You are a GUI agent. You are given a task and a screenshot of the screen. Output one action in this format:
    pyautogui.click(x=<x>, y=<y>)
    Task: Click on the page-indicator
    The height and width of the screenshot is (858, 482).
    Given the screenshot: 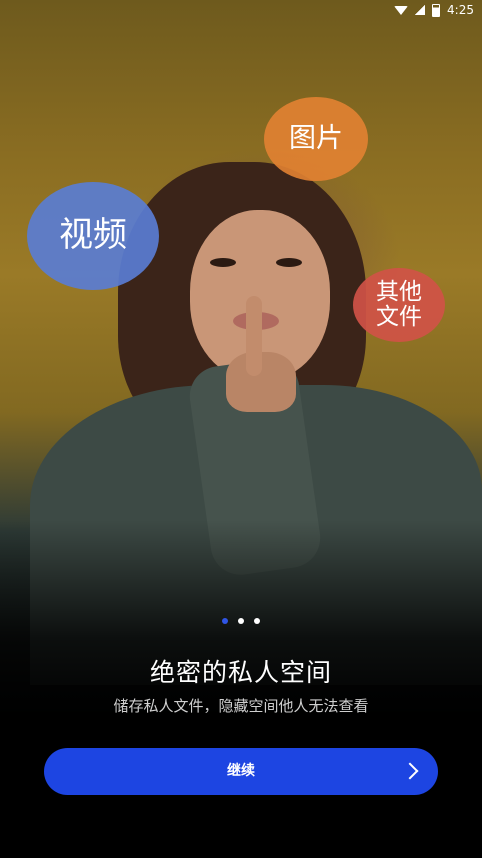 What is the action you would take?
    pyautogui.click(x=241, y=621)
    